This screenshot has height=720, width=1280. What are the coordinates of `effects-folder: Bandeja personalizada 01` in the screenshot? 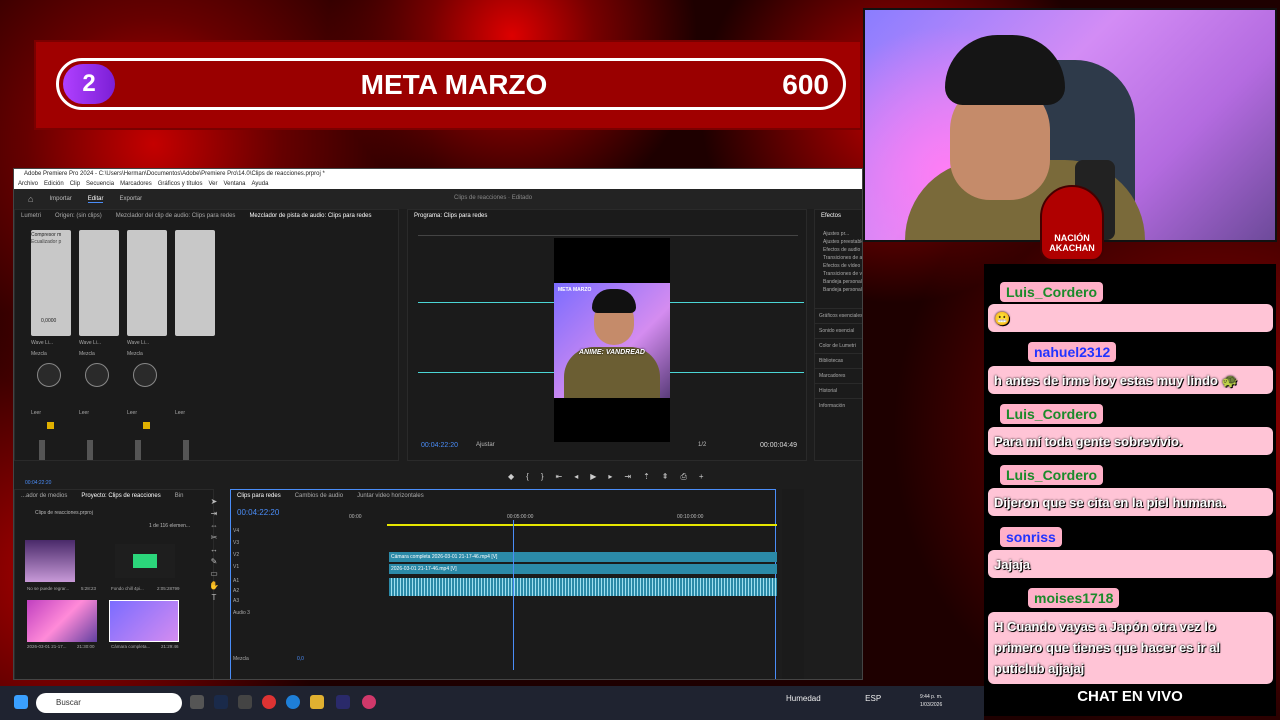 It's located at (838, 282).